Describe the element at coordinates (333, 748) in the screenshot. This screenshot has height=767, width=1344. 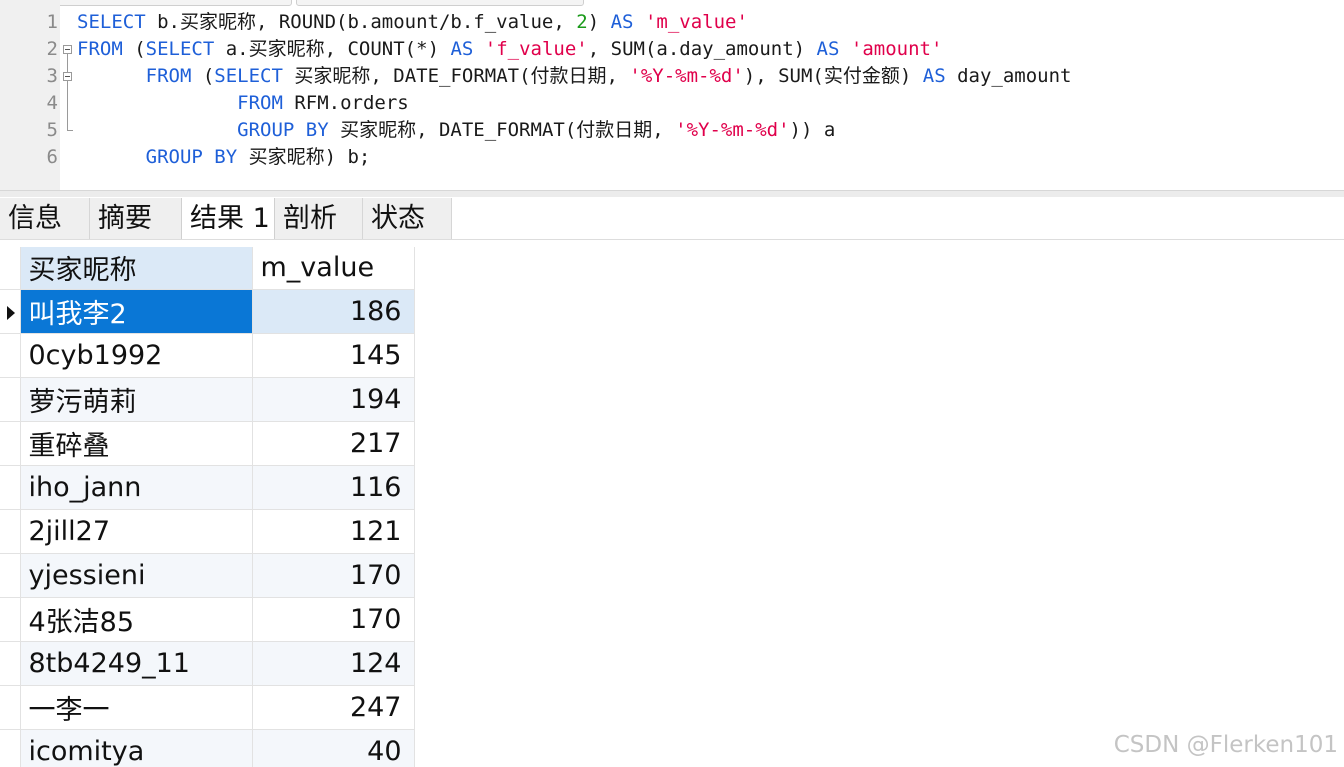
I see `cell-m-value: 40` at that location.